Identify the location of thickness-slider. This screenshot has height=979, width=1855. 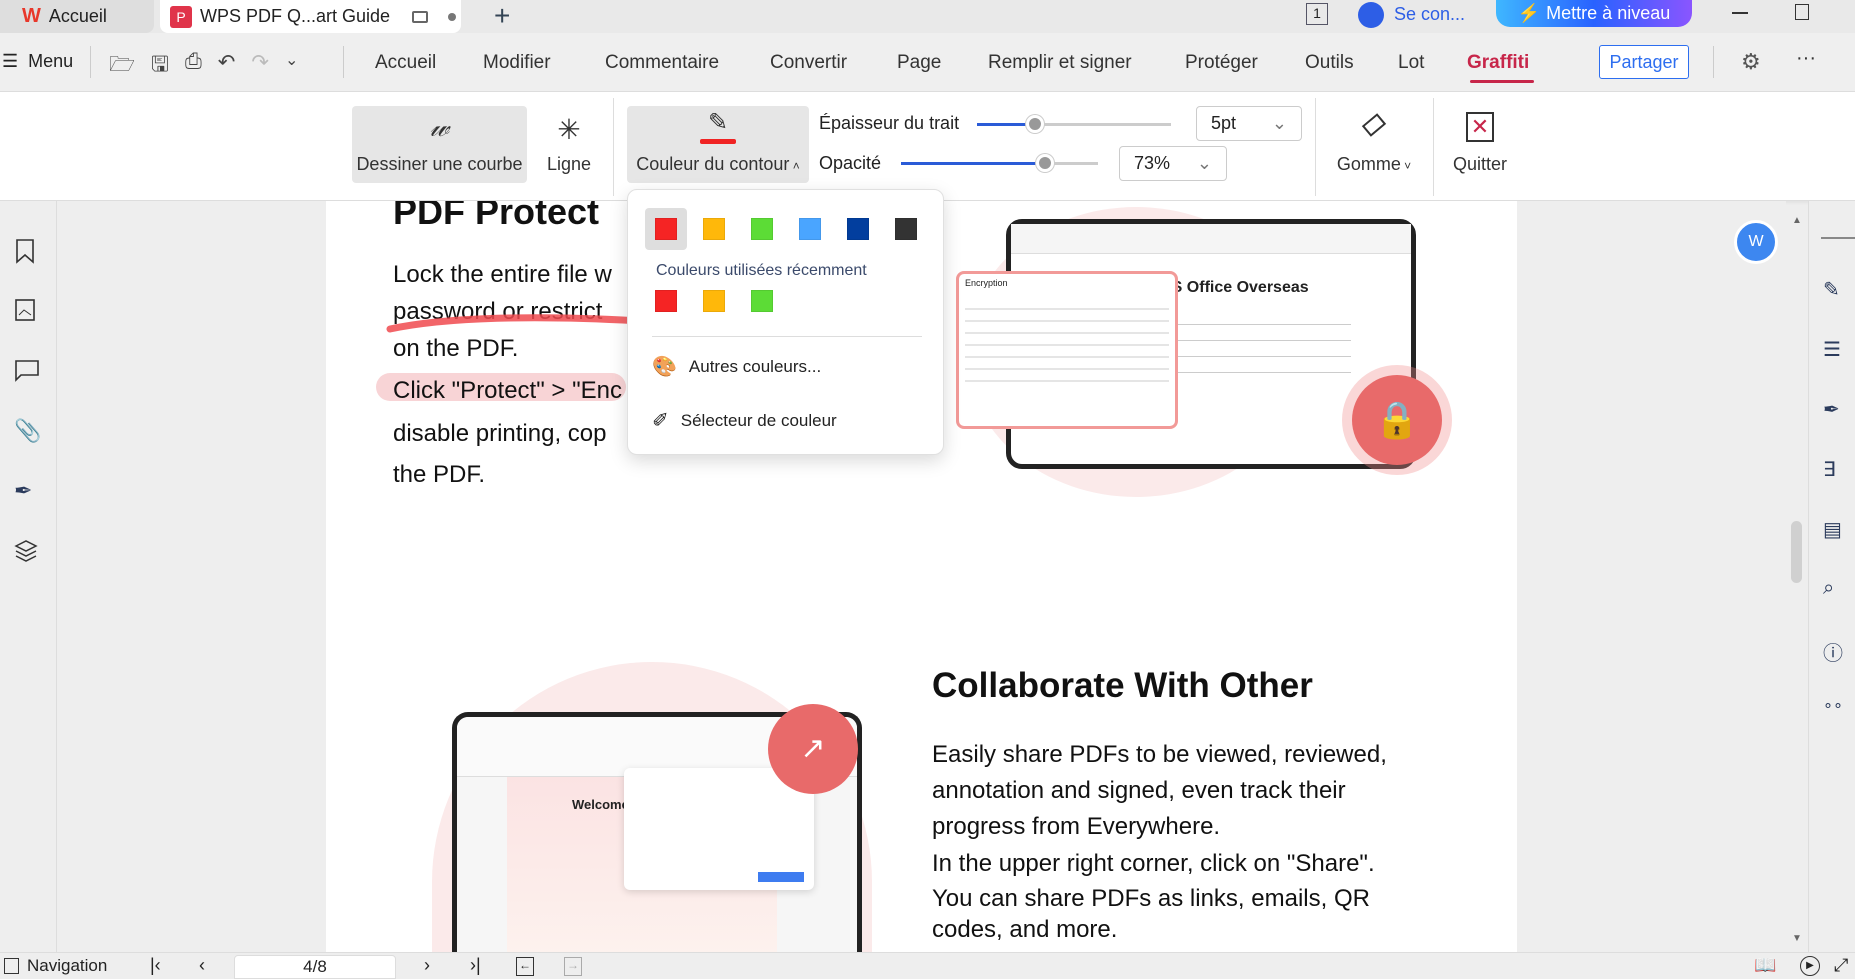
(1074, 124).